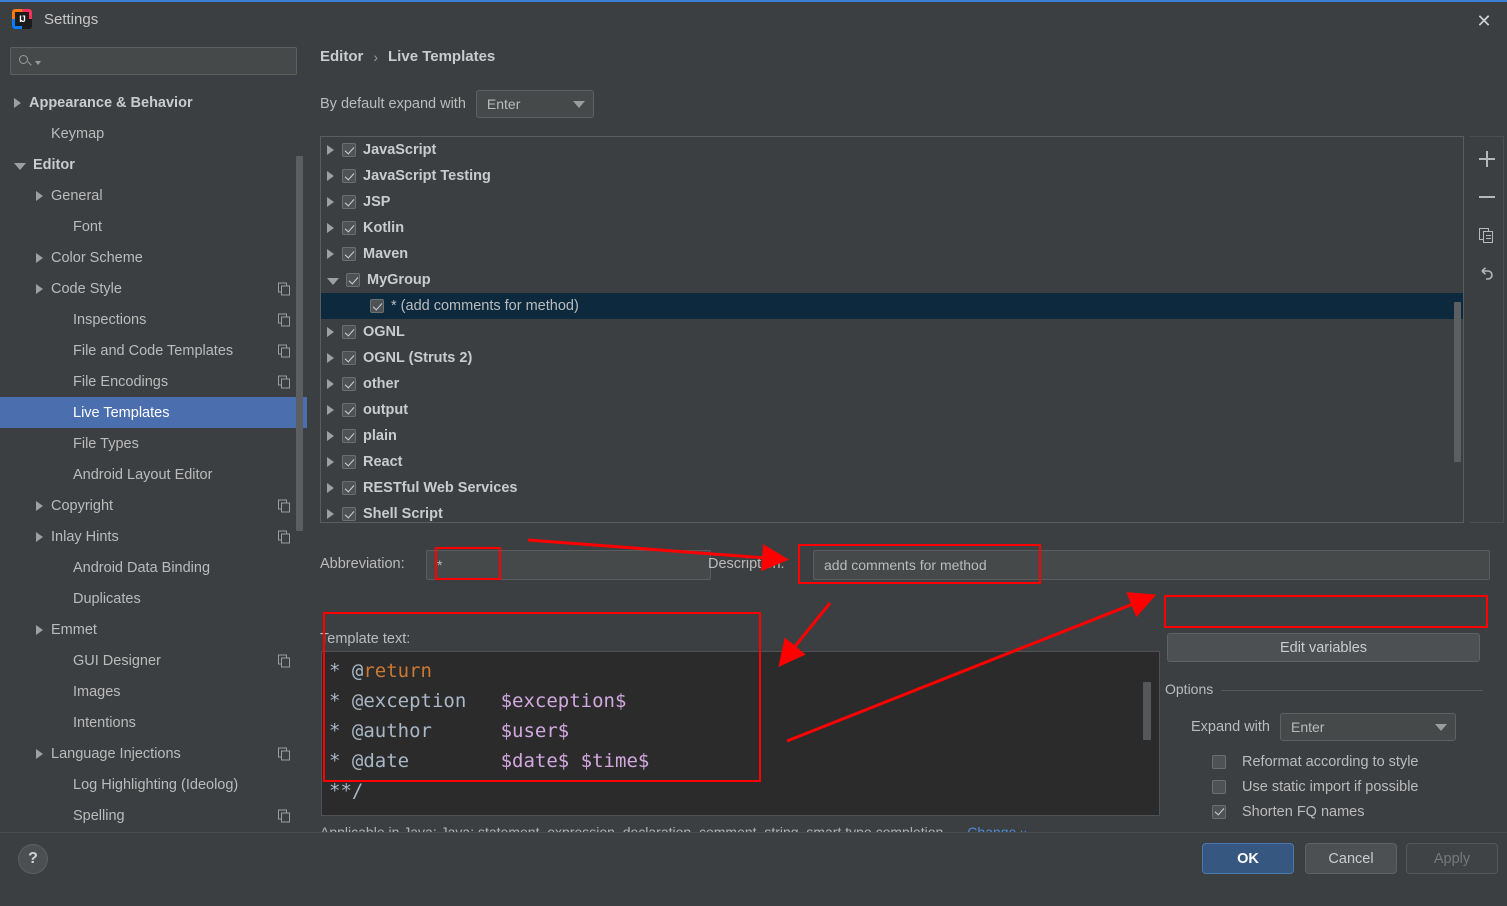 The height and width of the screenshot is (906, 1507). I want to click on sidebar-item-language-injections: Language Injections, so click(153, 753).